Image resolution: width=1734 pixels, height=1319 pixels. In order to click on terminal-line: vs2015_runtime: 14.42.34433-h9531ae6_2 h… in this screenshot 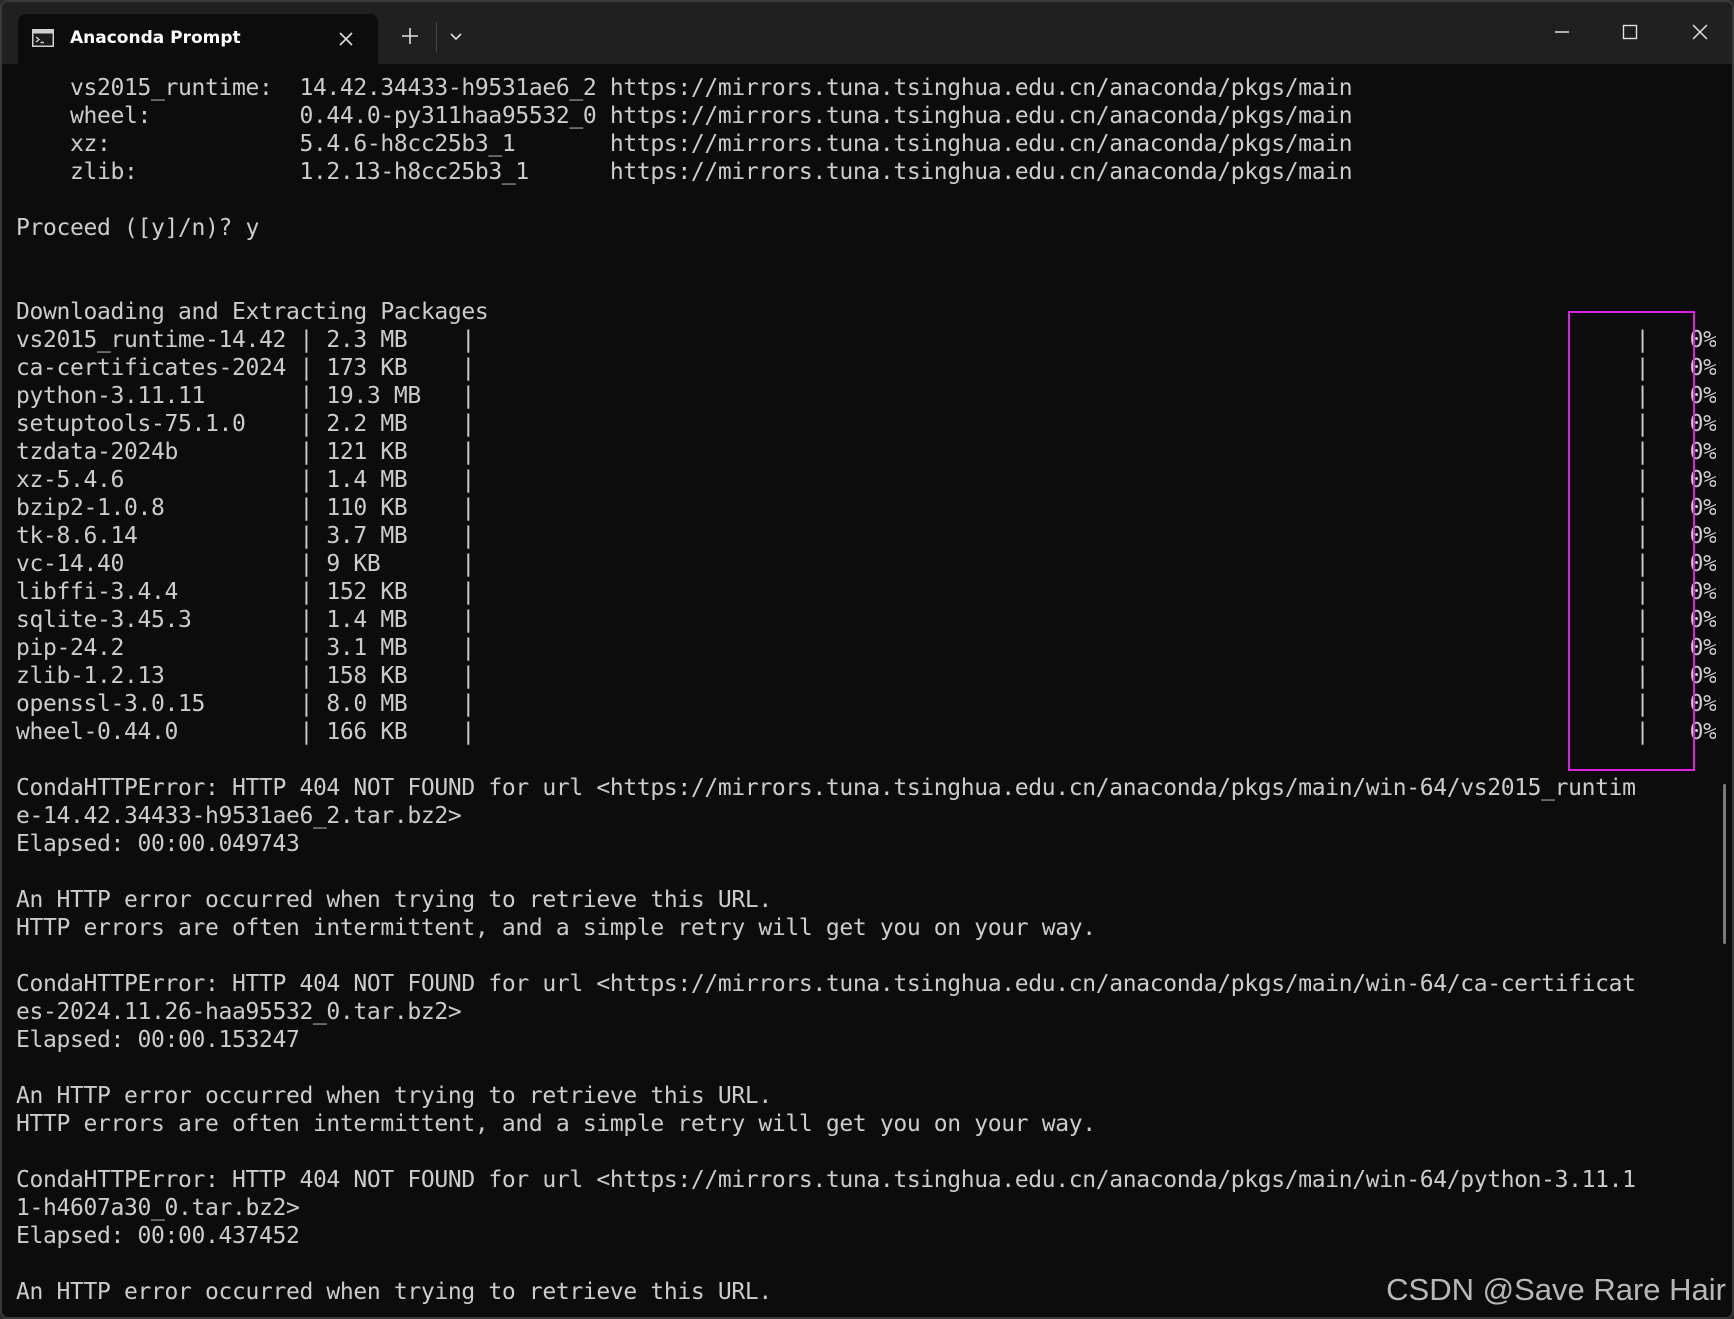, I will do `click(684, 88)`.